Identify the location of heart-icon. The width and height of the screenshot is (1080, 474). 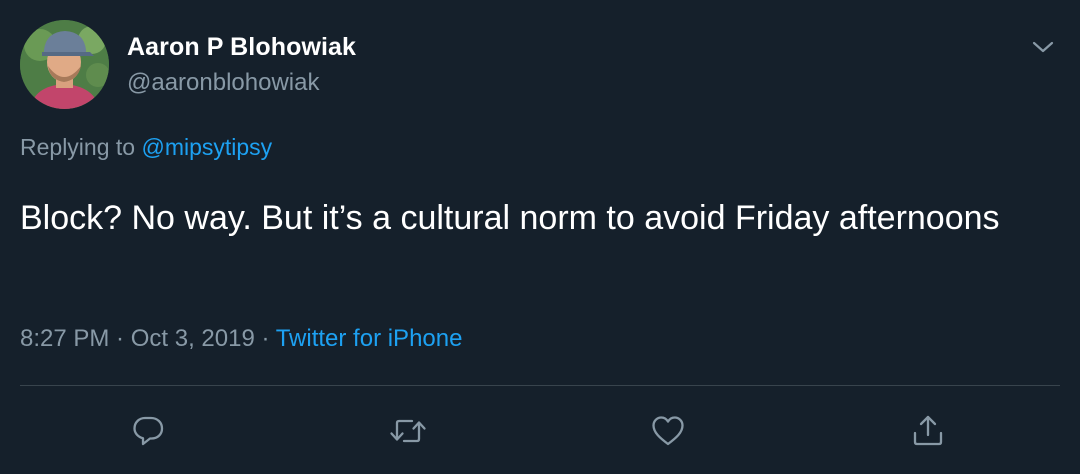
(668, 431).